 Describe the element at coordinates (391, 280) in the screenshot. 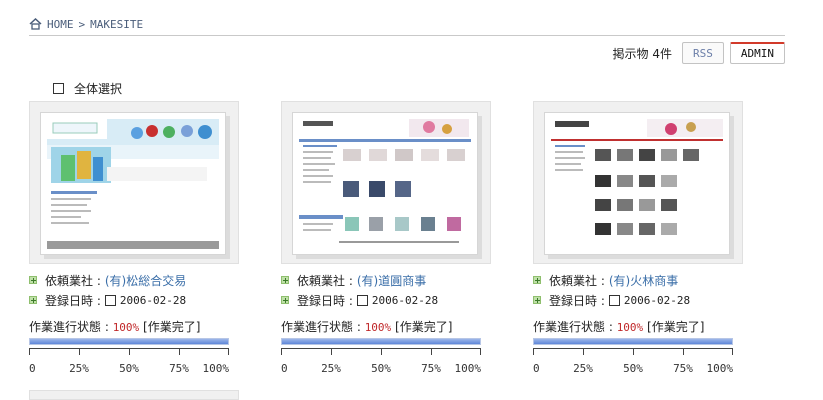

I see `client-link: (有)道圓商事` at that location.